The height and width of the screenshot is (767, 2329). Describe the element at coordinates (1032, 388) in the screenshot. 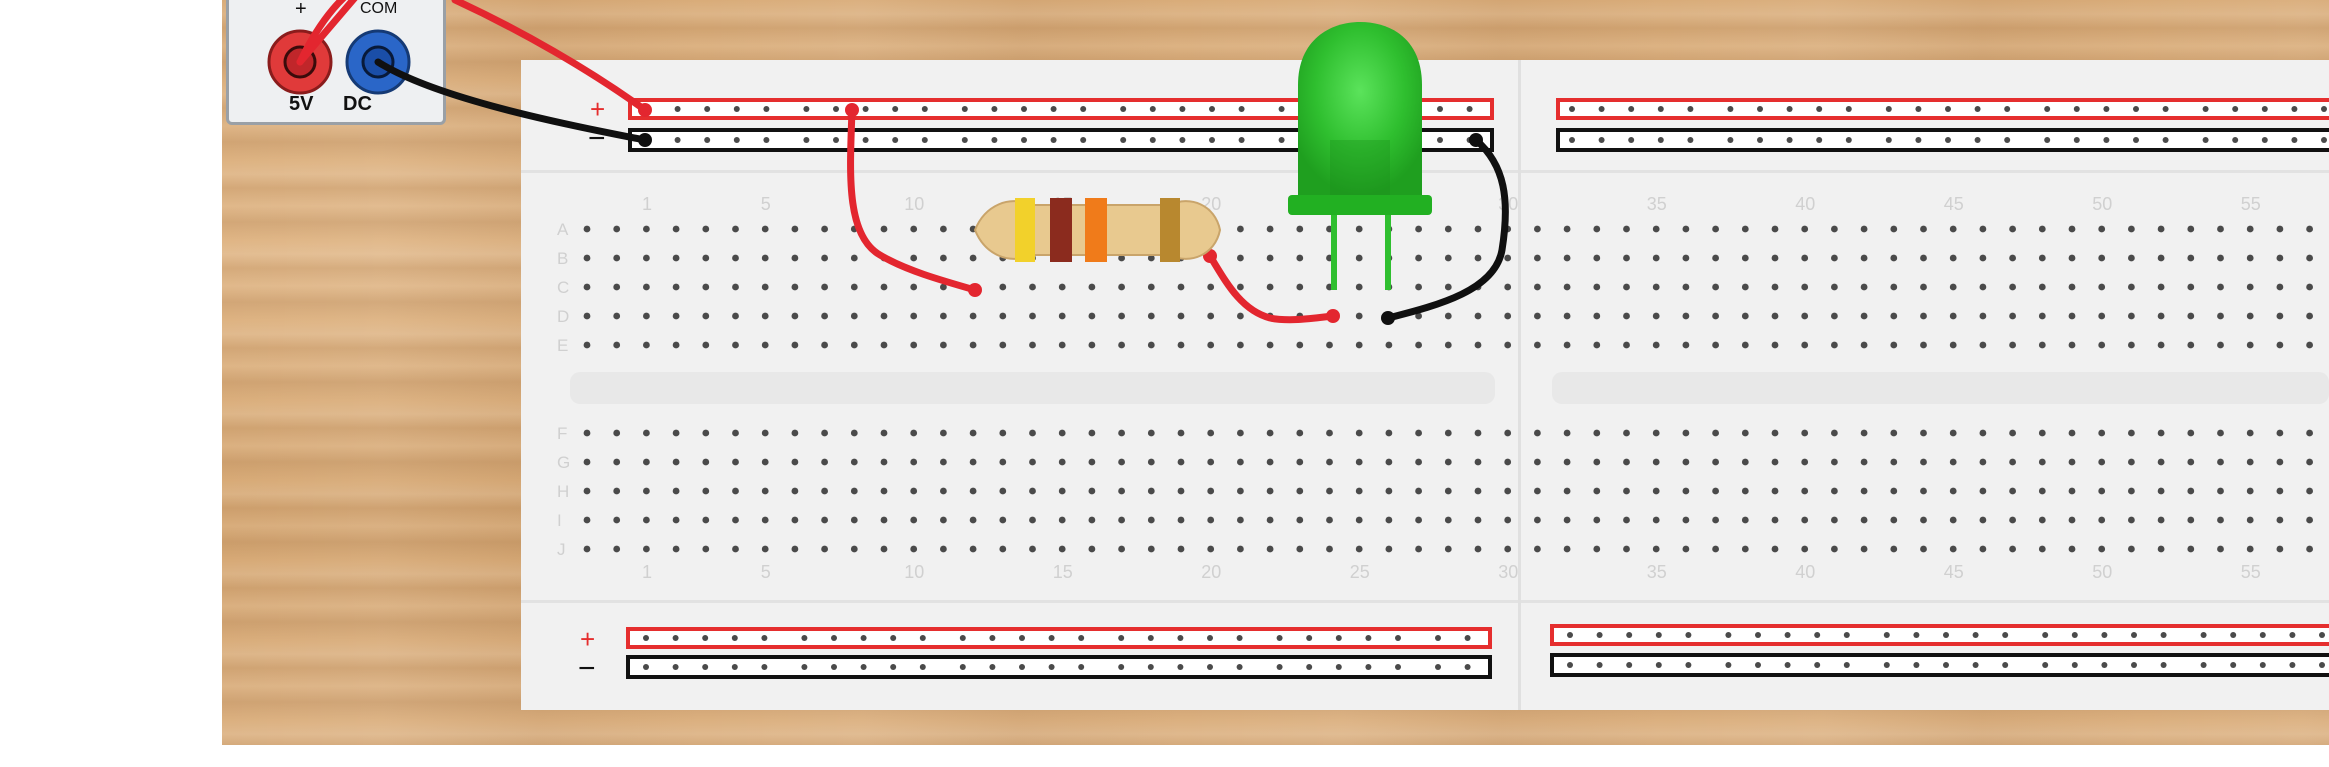

I see `center-divider` at that location.